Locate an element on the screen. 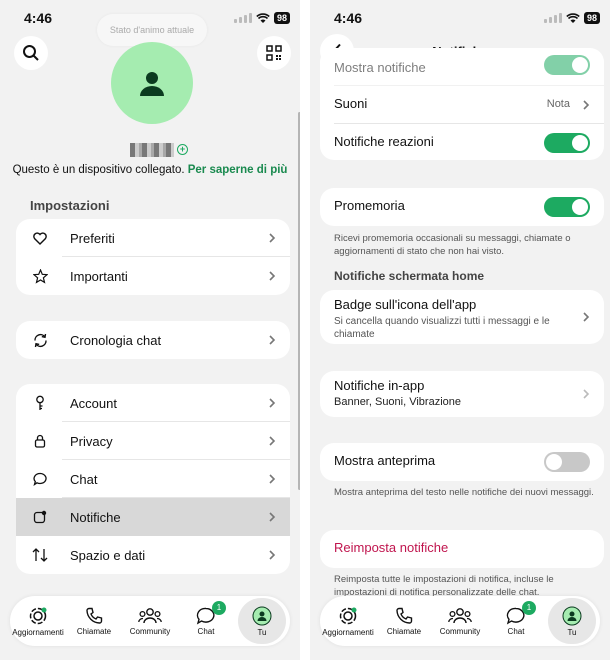 The height and width of the screenshot is (660, 610). learn-more-link: Per saperne di più is located at coordinates (238, 170).